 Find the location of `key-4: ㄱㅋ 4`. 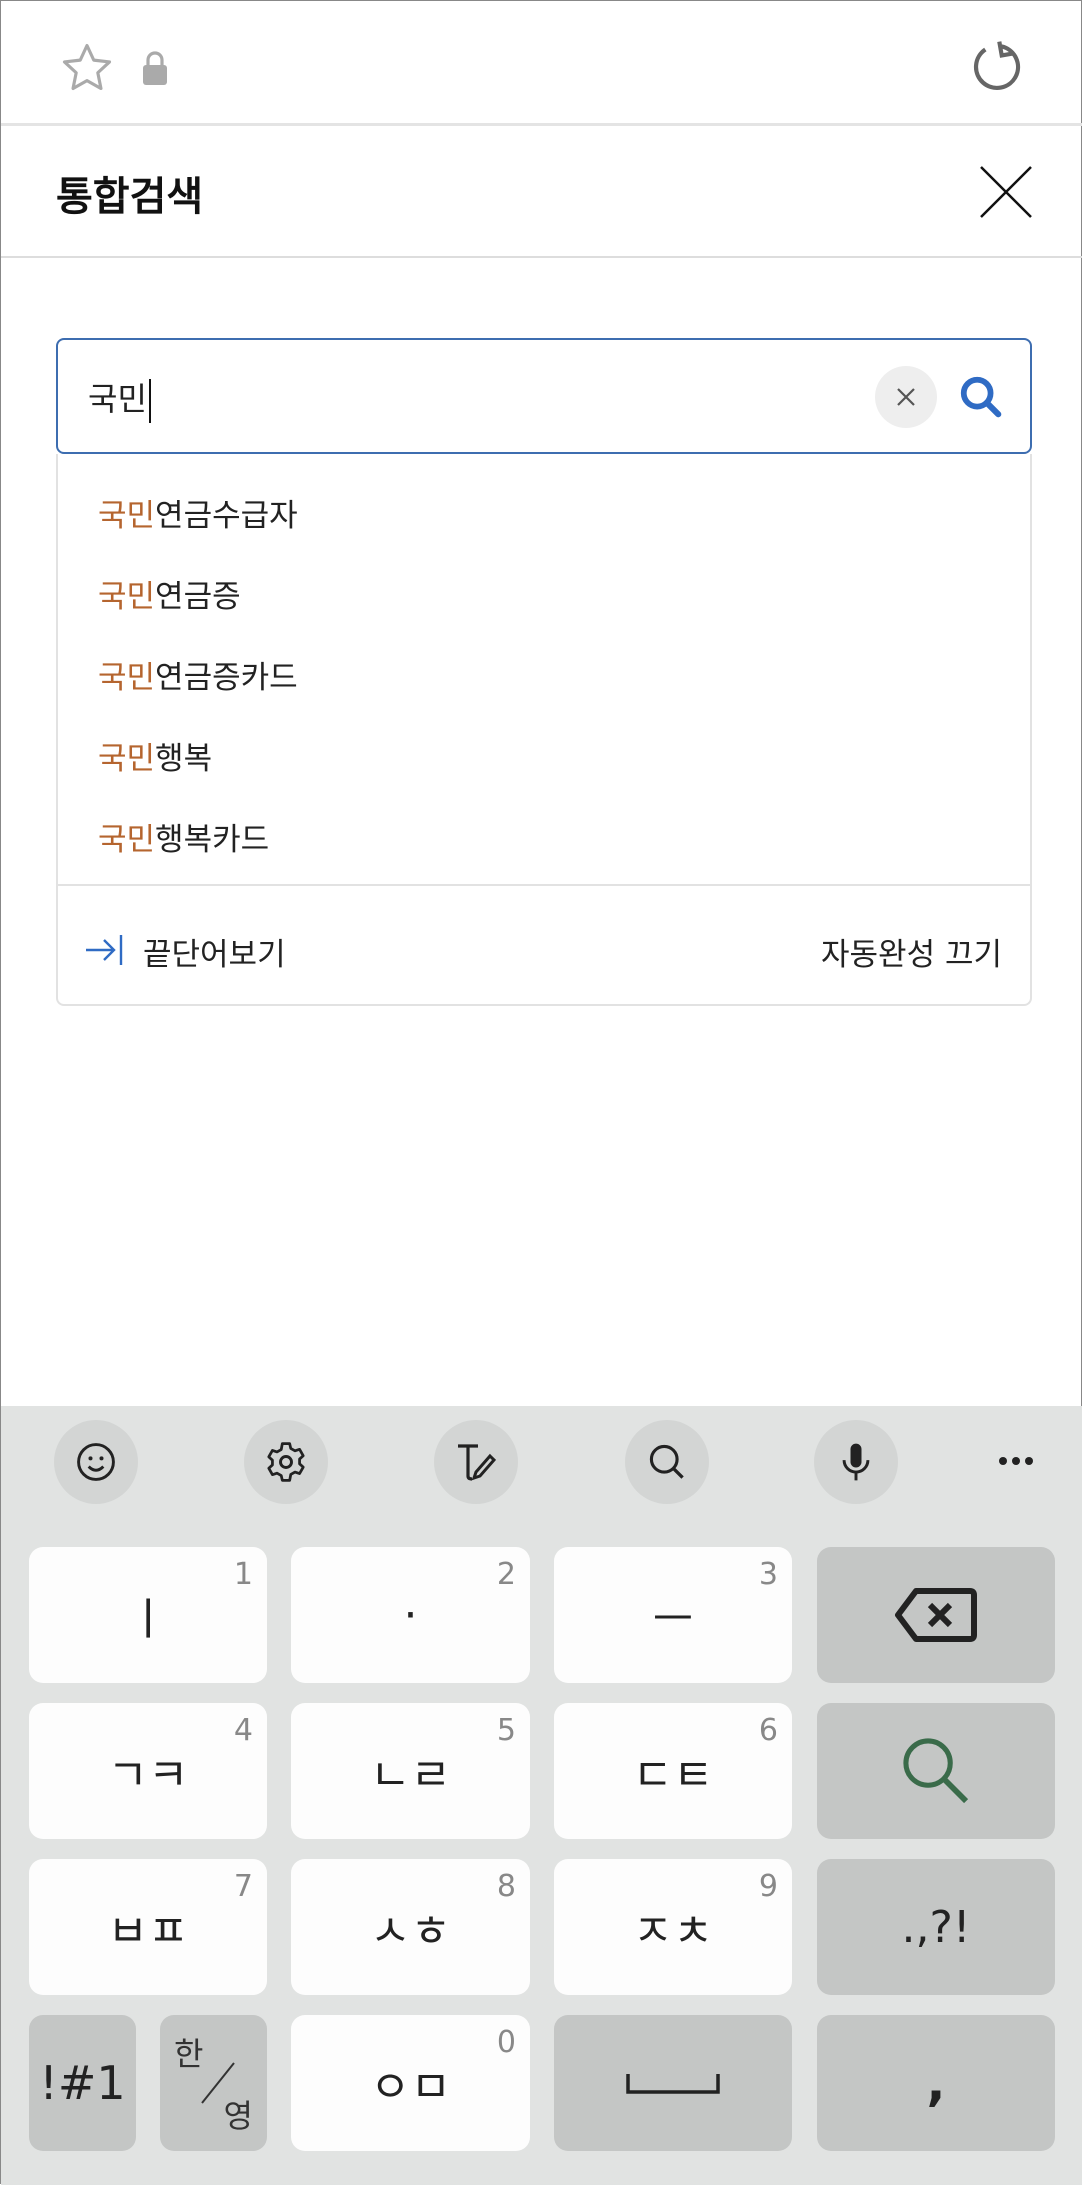

key-4: ㄱㅋ 4 is located at coordinates (148, 1771).